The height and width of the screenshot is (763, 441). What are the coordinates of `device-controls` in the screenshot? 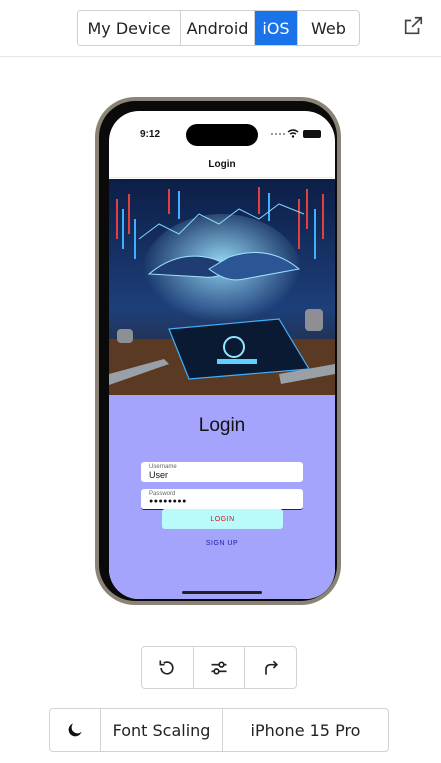 It's located at (219, 667).